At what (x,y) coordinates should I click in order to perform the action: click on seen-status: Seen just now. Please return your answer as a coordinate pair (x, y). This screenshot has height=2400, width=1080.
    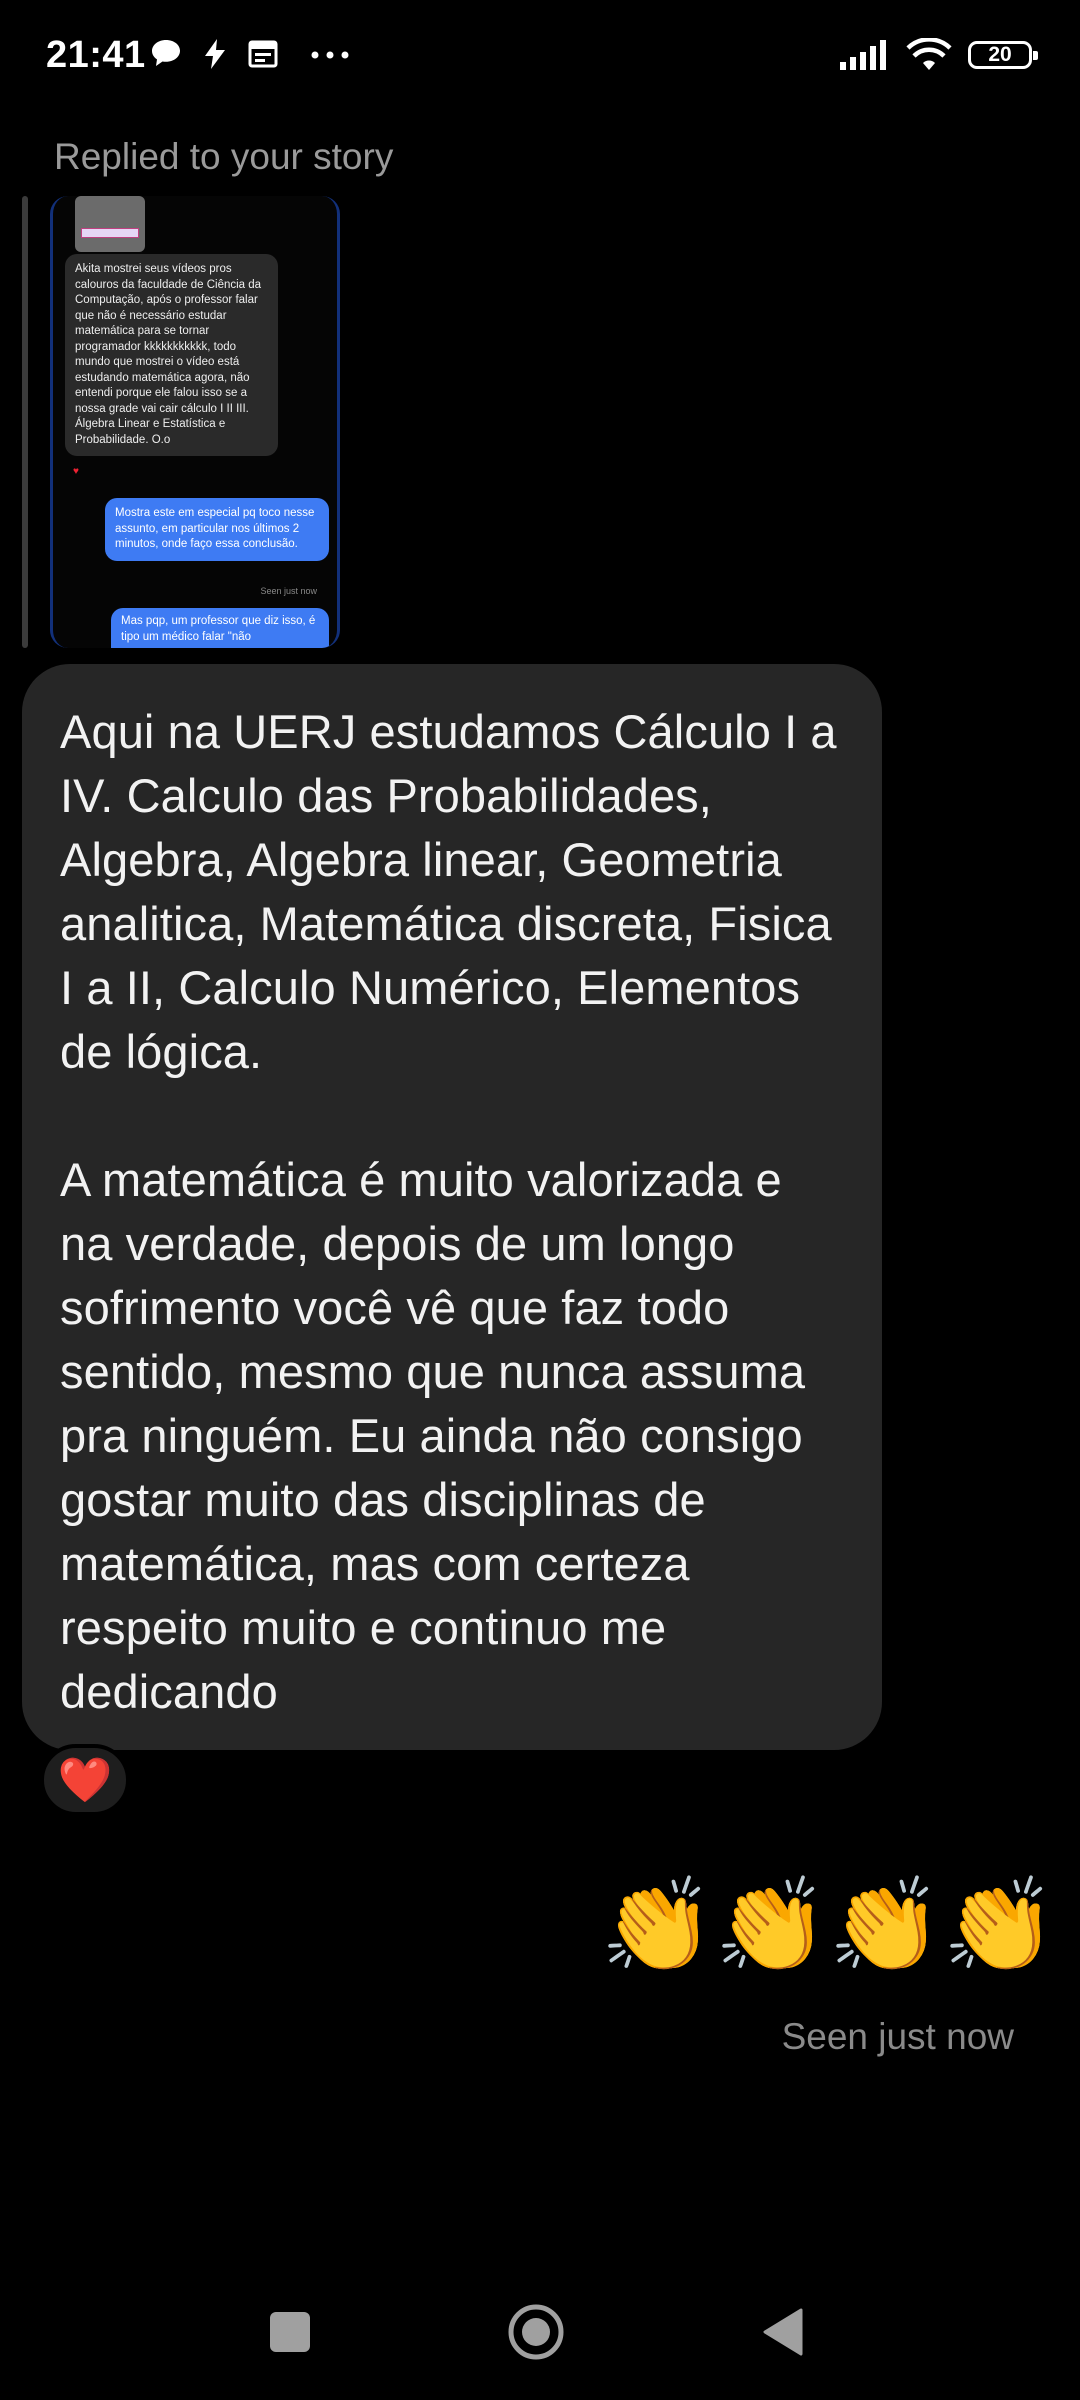
    Looking at the image, I should click on (897, 2036).